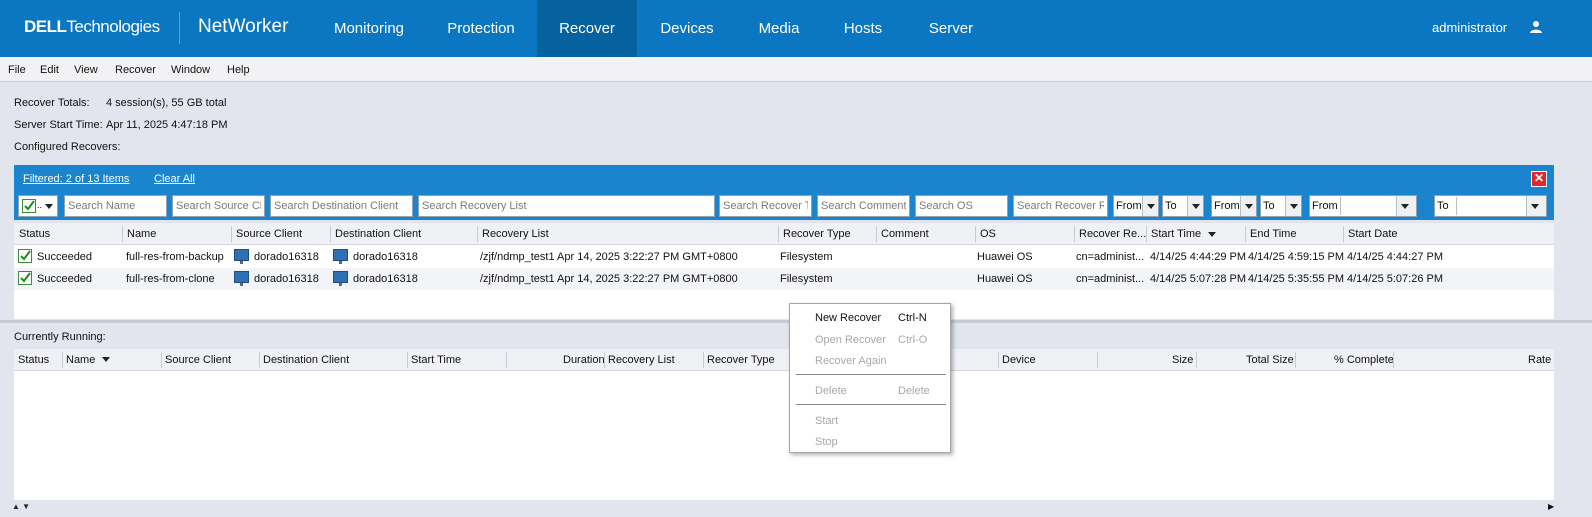 The width and height of the screenshot is (1592, 517). What do you see at coordinates (49, 70) in the screenshot?
I see `menu-edit: Edit` at bounding box center [49, 70].